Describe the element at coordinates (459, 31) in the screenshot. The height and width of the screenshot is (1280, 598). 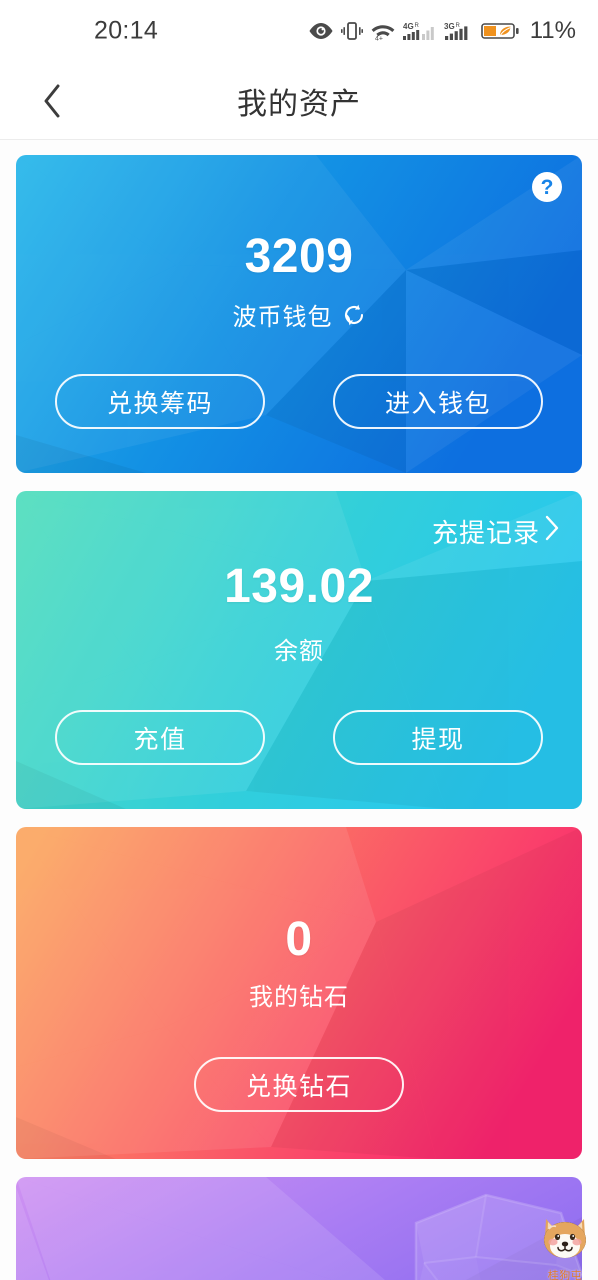
I see `signal-3g-r-icon: 3G R` at that location.